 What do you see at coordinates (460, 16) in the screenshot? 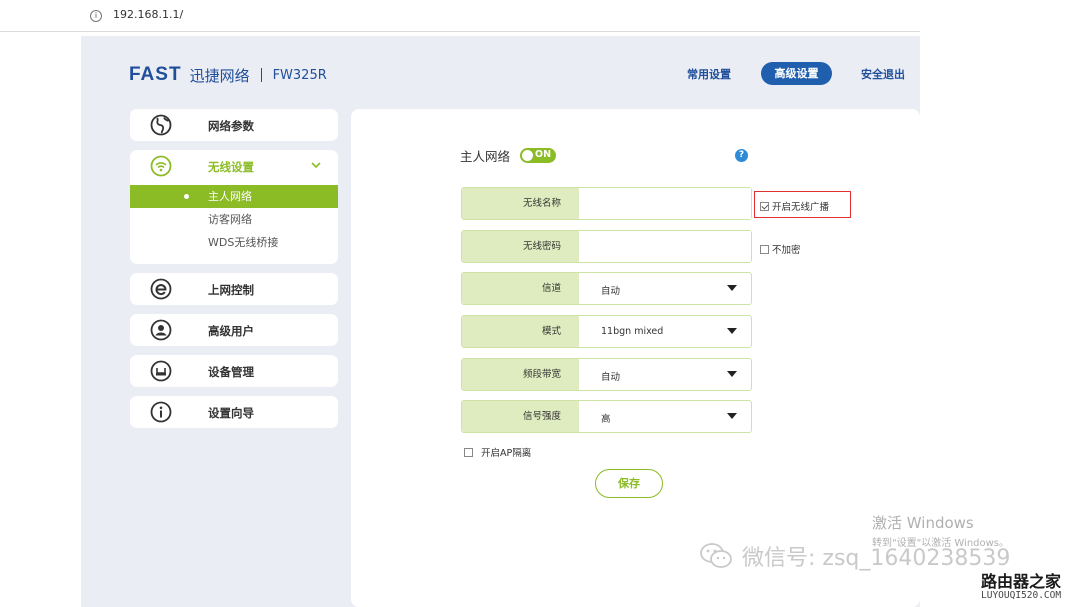
I see `browser-address-bar: i 192.168.1.1/` at bounding box center [460, 16].